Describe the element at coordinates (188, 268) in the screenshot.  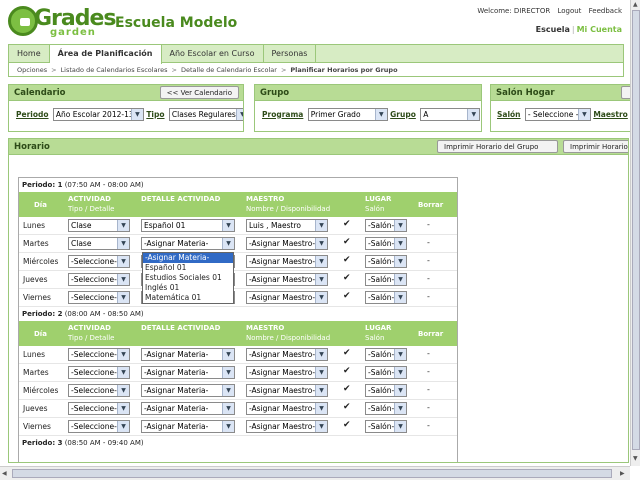
I see `dropdown-option: Español 01` at that location.